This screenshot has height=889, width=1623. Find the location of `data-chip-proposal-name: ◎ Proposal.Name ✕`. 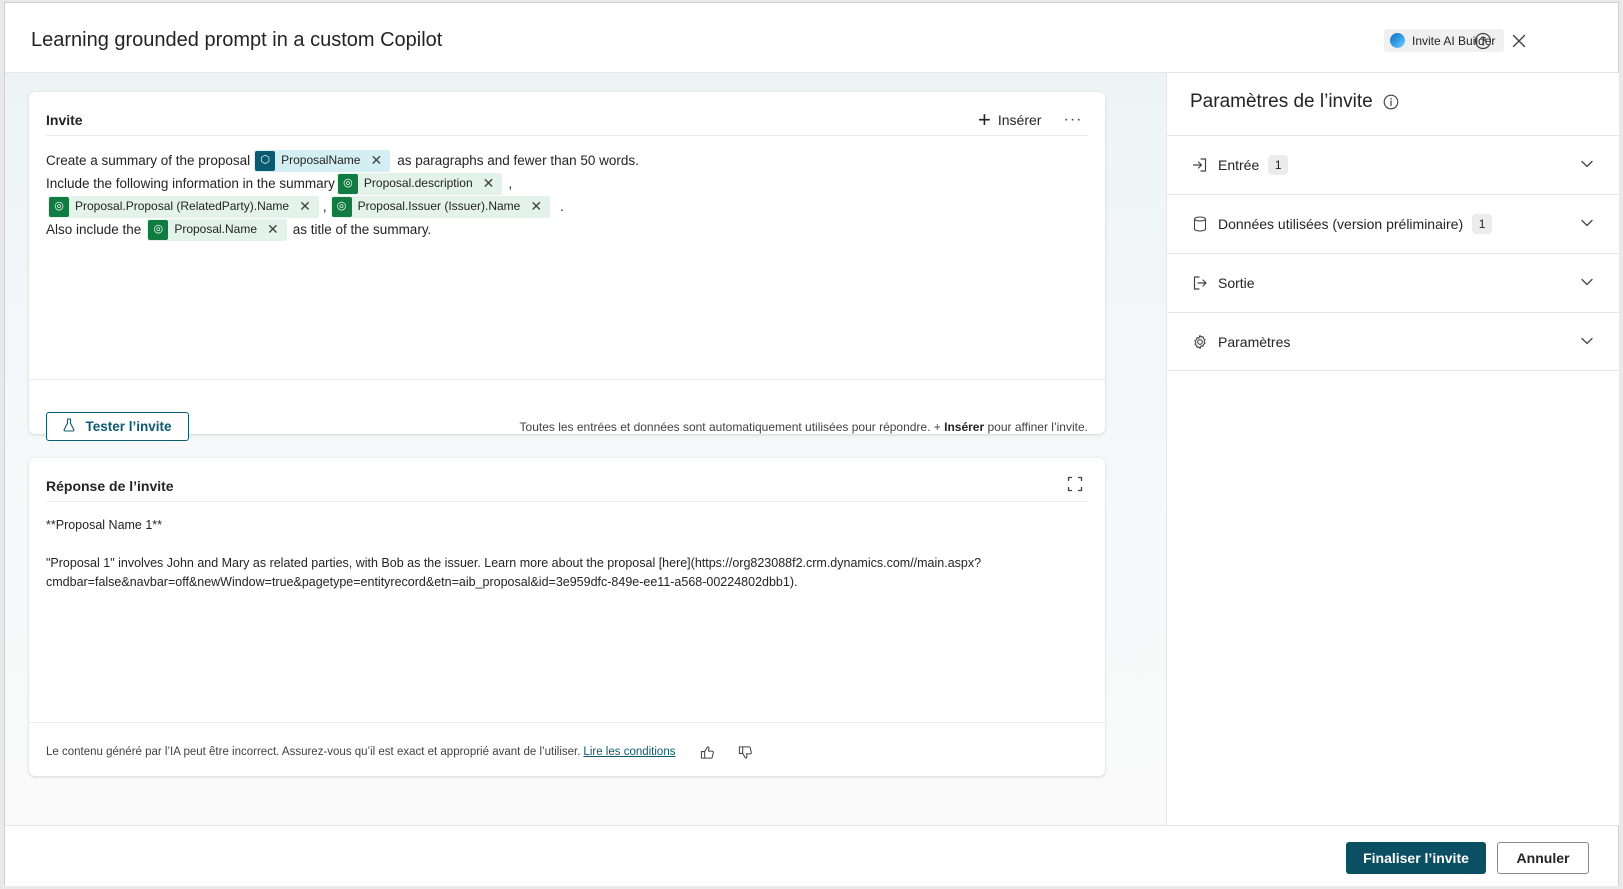

data-chip-proposal-name: ◎ Proposal.Name ✕ is located at coordinates (217, 229).